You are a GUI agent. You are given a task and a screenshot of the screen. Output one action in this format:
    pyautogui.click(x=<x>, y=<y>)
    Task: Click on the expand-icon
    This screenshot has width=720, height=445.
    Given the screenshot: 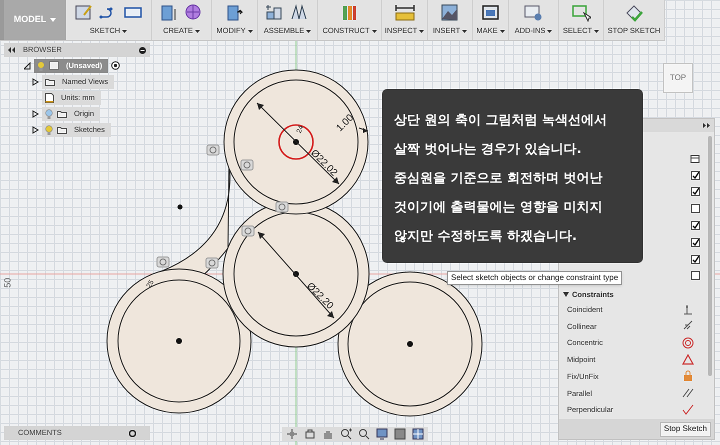 What is the action you would take?
    pyautogui.click(x=706, y=125)
    